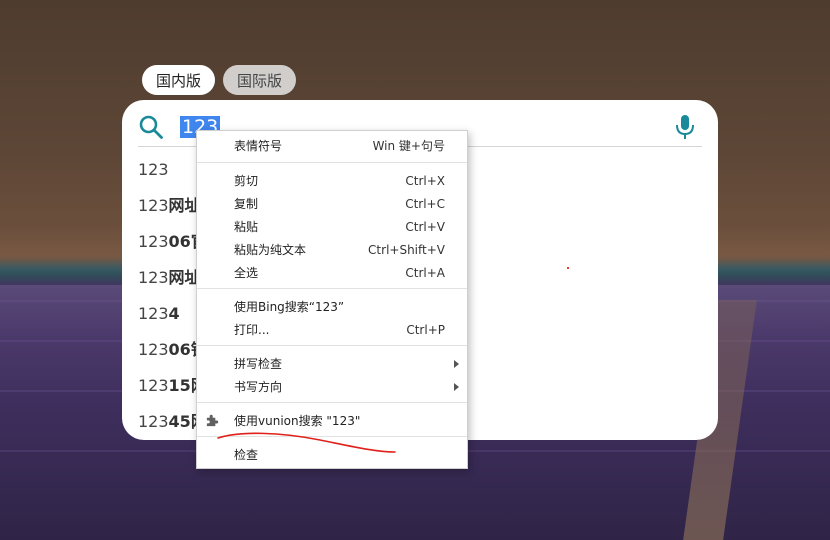 This screenshot has height=540, width=830. I want to click on suggestion-bold: 06官, so click(182, 241).